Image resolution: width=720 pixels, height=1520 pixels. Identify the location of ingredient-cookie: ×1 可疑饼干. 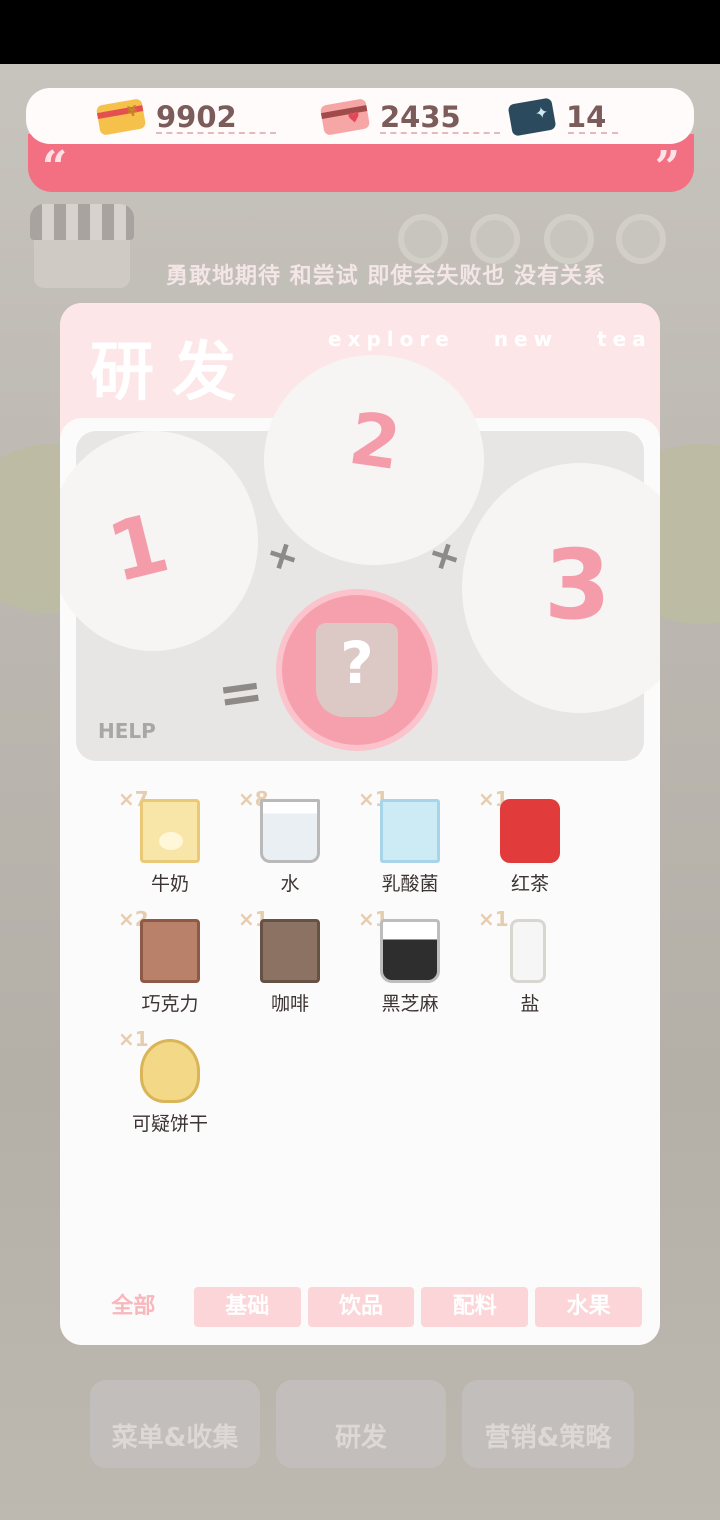
(170, 1082).